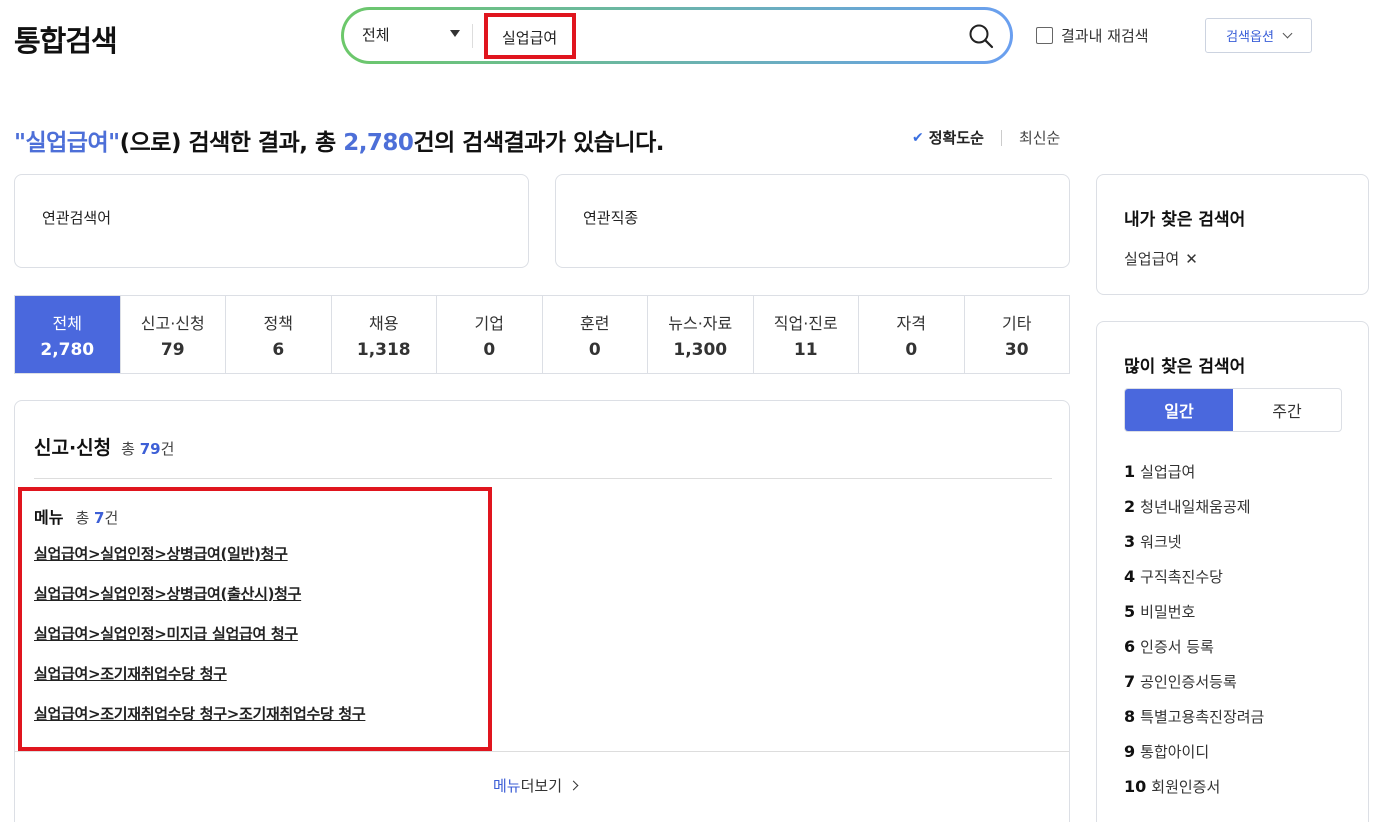 The width and height of the screenshot is (1380, 822). Describe the element at coordinates (911, 334) in the screenshot. I see `tab-license: 자격 0` at that location.